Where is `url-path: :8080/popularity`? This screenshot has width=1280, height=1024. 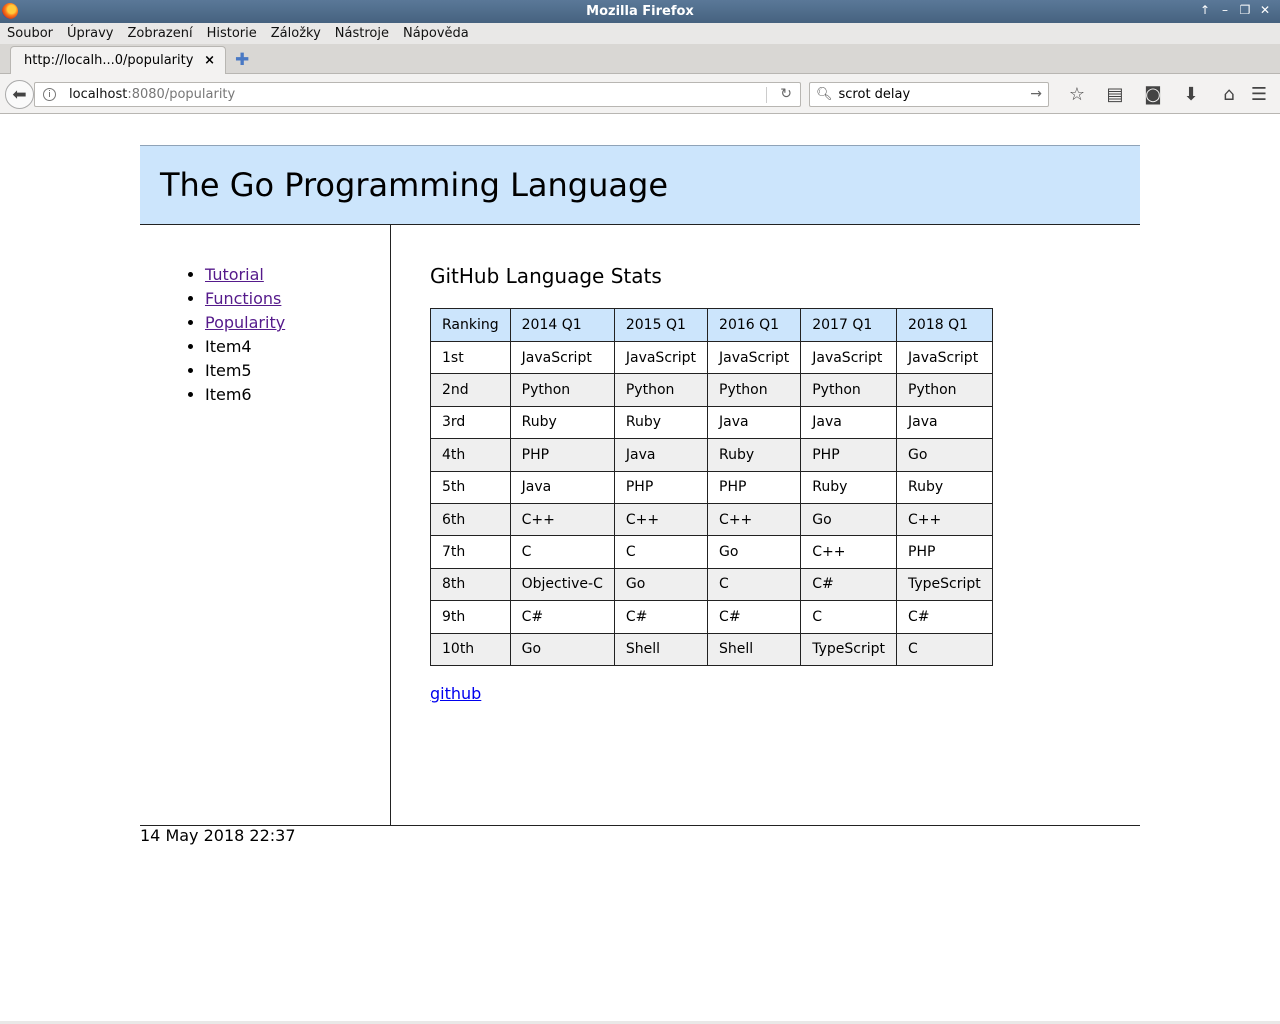
url-path: :8080/popularity is located at coordinates (181, 94).